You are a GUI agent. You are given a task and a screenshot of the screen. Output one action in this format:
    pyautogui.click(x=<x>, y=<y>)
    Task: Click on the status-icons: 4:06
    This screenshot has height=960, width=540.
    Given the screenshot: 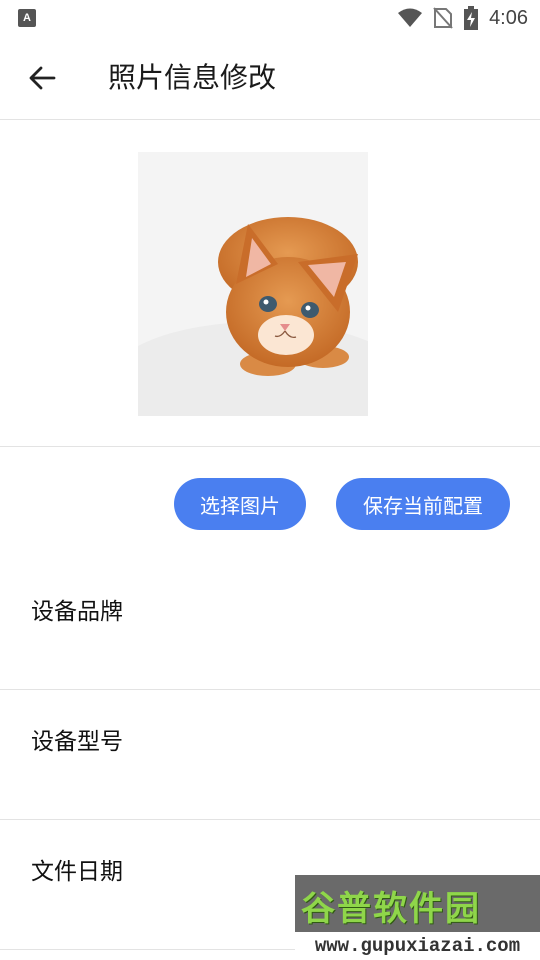 What is the action you would take?
    pyautogui.click(x=462, y=18)
    